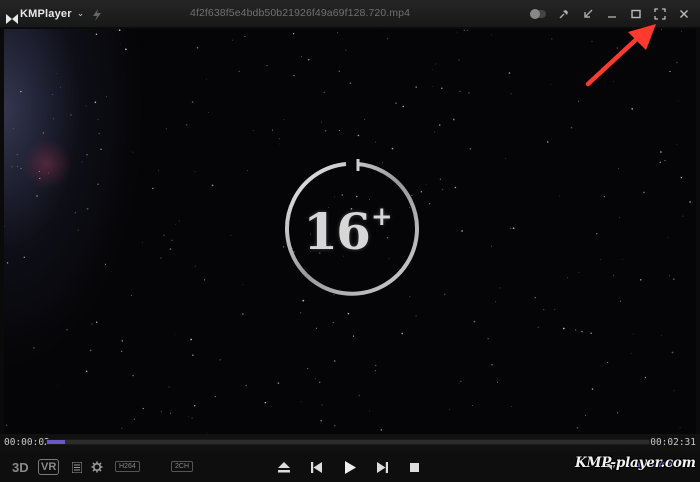 This screenshot has height=482, width=700. What do you see at coordinates (684, 14) in the screenshot?
I see `close-button` at bounding box center [684, 14].